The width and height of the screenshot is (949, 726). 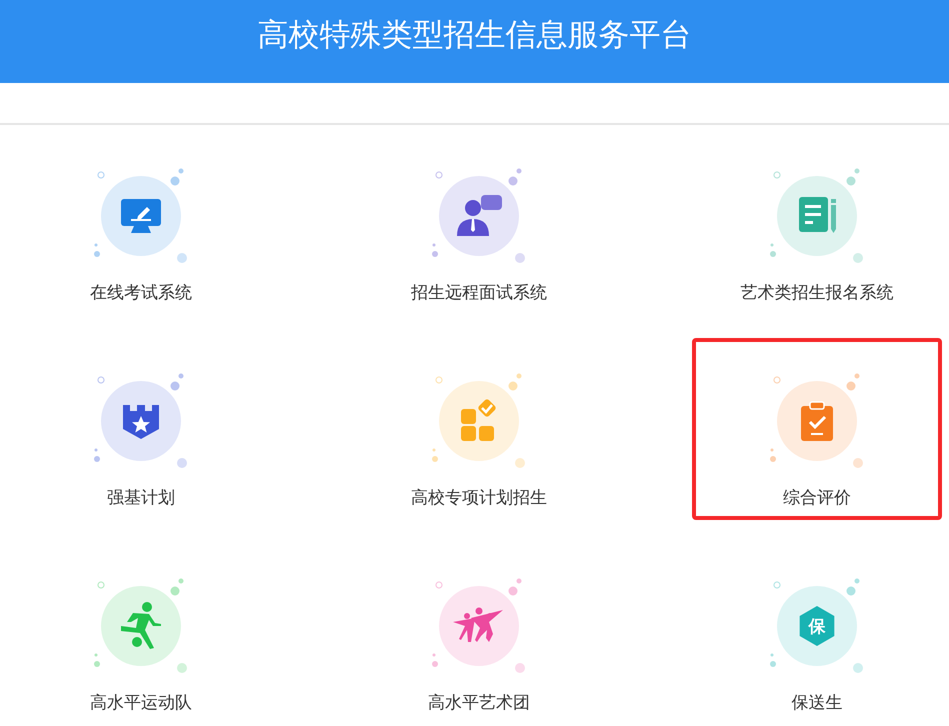 What do you see at coordinates (479, 634) in the screenshot?
I see `service-tile: 高水平艺术团` at bounding box center [479, 634].